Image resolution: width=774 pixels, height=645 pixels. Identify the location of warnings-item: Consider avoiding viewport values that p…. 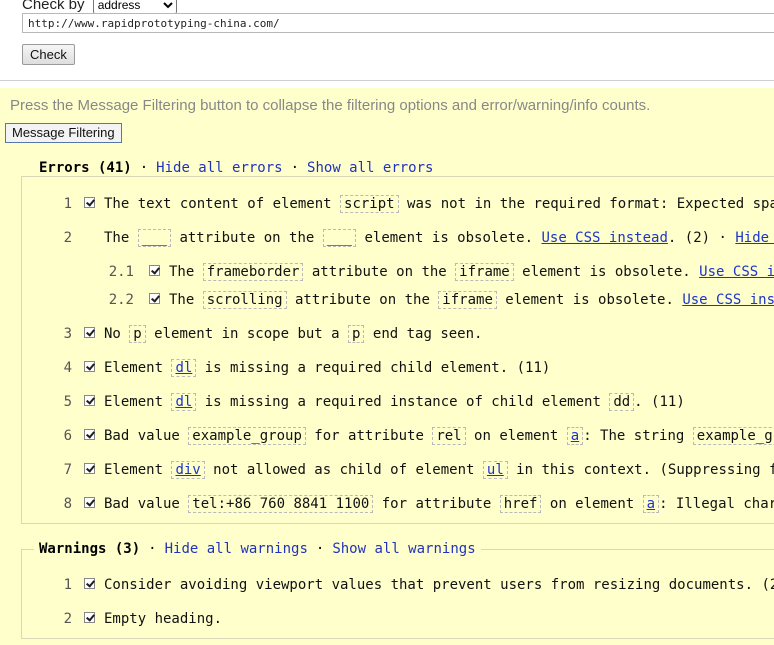
(439, 585).